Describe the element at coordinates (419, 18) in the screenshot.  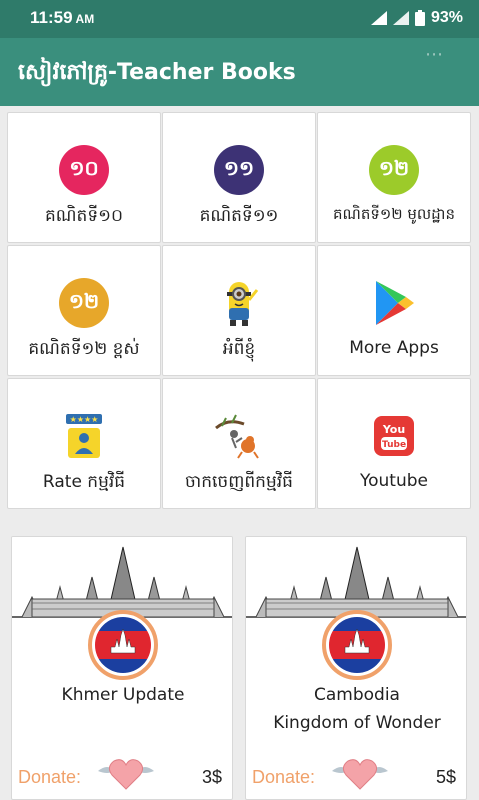
I see `battery-icon` at that location.